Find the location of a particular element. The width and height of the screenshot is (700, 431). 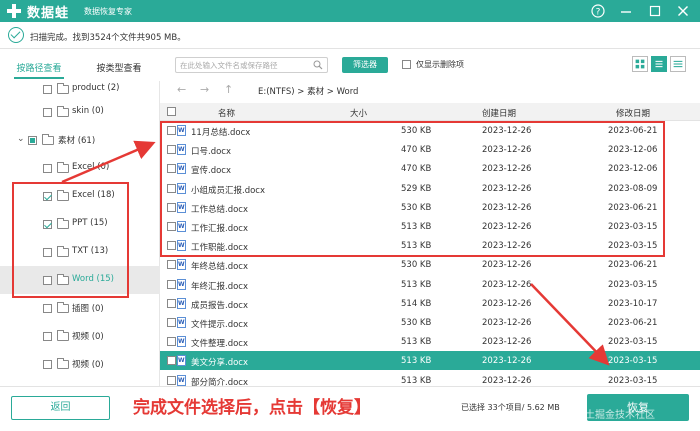

minimize-icon is located at coordinates (626, 11).